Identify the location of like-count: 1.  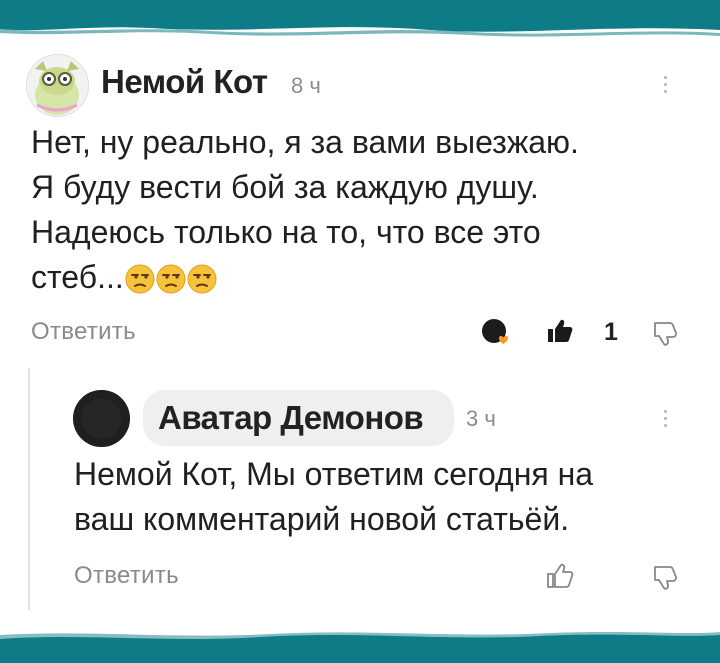
(611, 332).